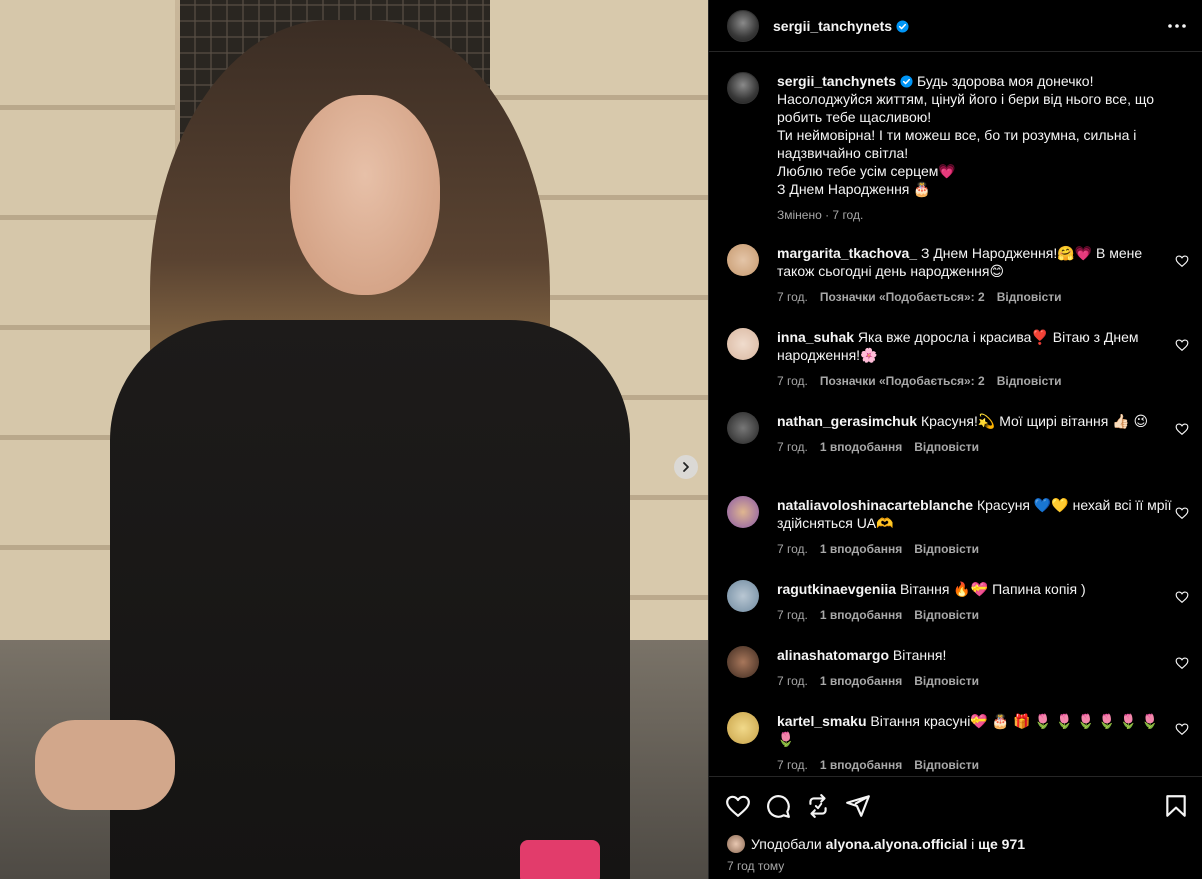 Image resolution: width=1202 pixels, height=879 pixels. I want to click on commenter-username: nataliavoloshinacarteblanche, so click(875, 505).